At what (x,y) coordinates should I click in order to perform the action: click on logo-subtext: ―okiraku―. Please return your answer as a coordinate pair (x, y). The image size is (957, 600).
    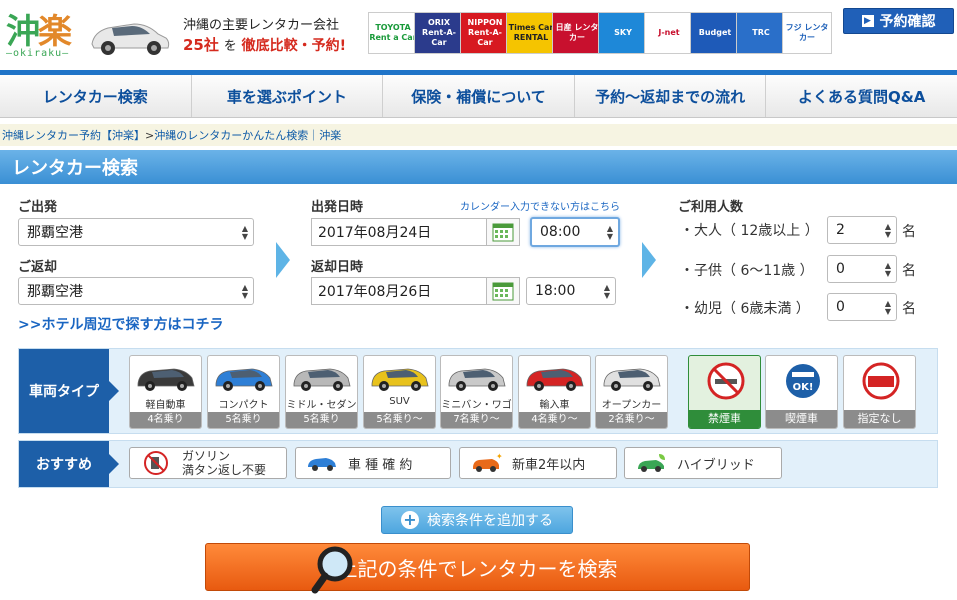
    Looking at the image, I should click on (38, 53).